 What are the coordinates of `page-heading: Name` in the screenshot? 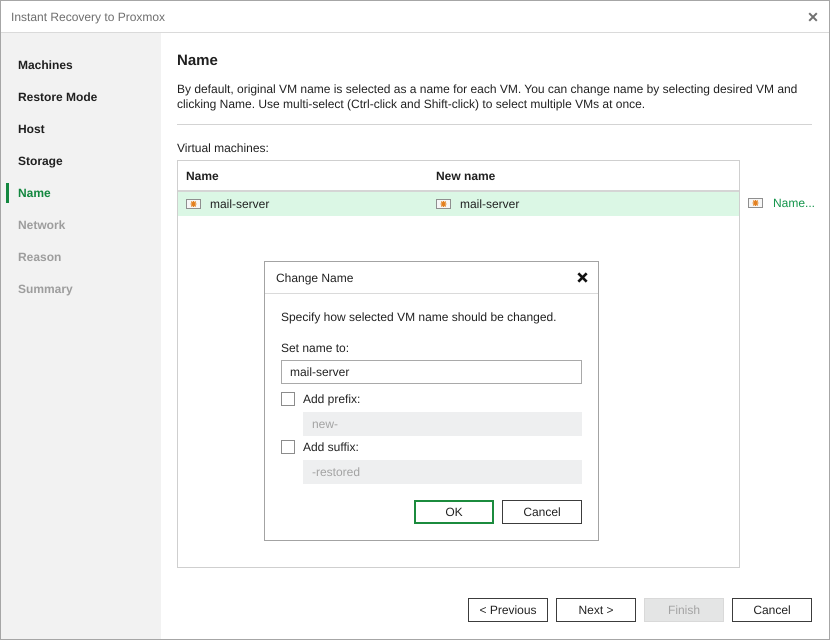 It's located at (197, 61).